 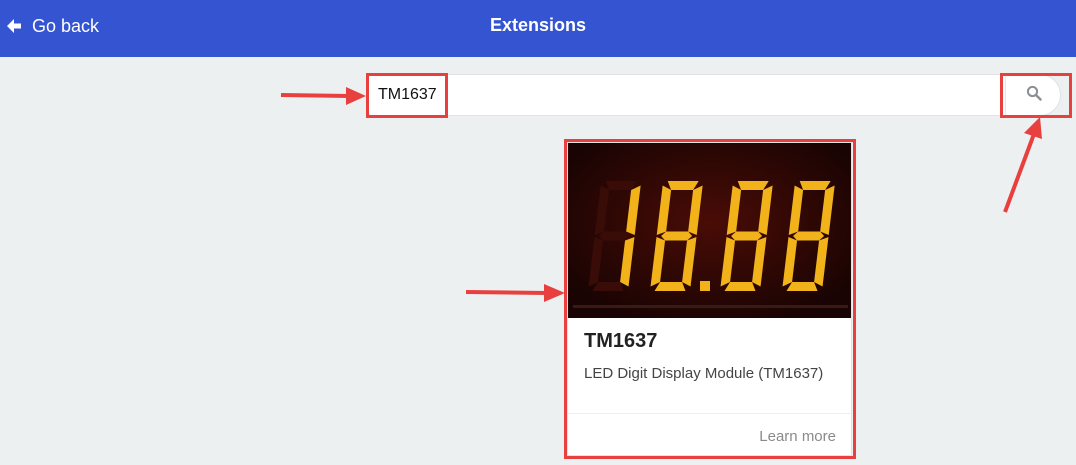 What do you see at coordinates (1022, 165) in the screenshot?
I see `annotation-arrow-search-button` at bounding box center [1022, 165].